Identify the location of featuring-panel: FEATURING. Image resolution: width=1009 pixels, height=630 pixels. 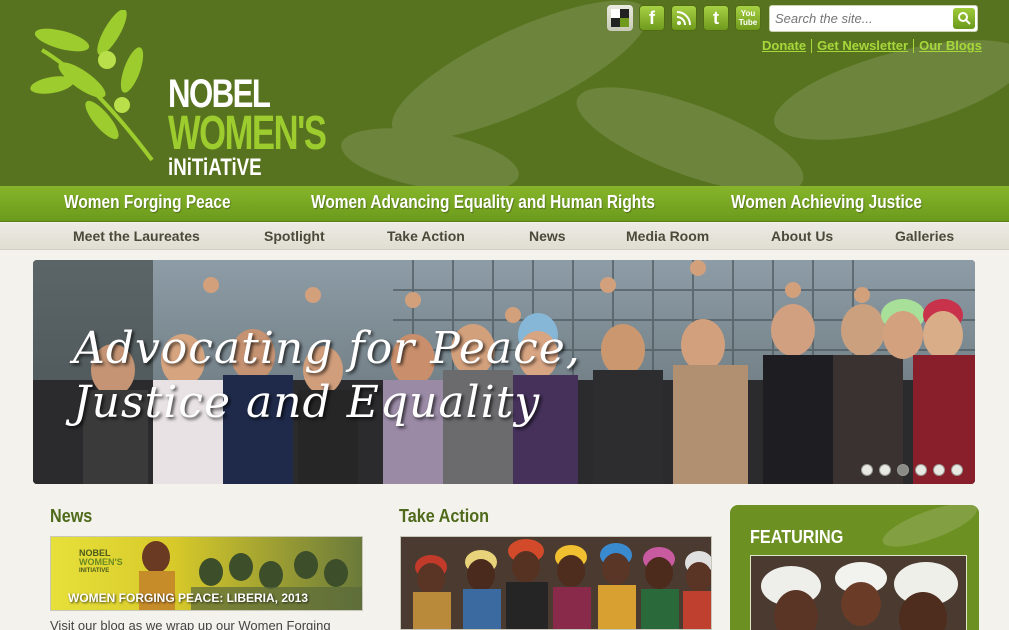
(854, 567).